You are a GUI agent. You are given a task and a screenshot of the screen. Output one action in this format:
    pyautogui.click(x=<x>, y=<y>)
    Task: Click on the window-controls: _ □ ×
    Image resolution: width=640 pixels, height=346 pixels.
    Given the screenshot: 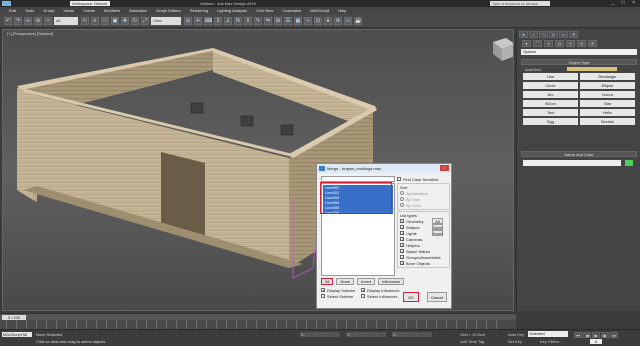 What is the action you would take?
    pyautogui.click(x=625, y=3)
    